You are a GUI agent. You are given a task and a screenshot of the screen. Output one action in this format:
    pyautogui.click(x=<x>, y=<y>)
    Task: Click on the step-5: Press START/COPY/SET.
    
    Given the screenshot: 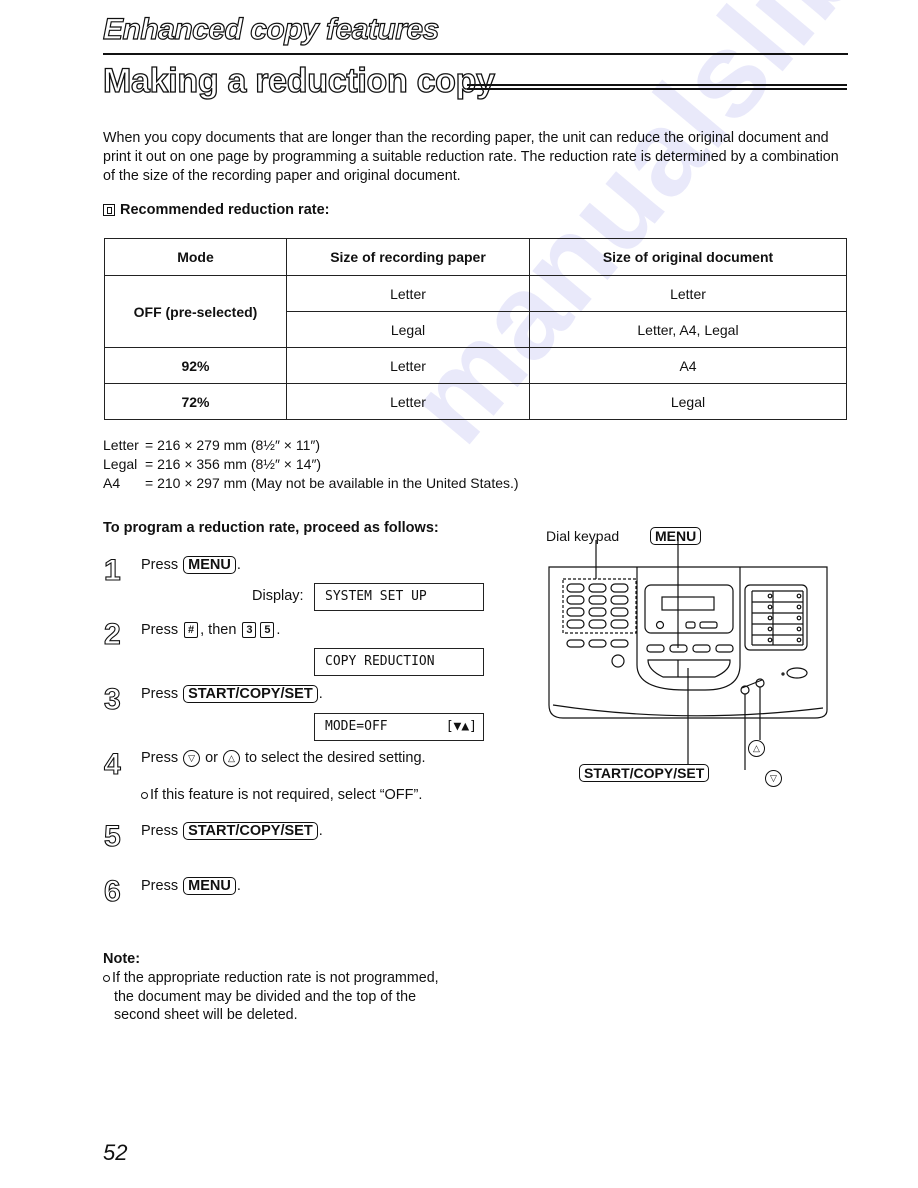 What is the action you would take?
    pyautogui.click(x=232, y=831)
    